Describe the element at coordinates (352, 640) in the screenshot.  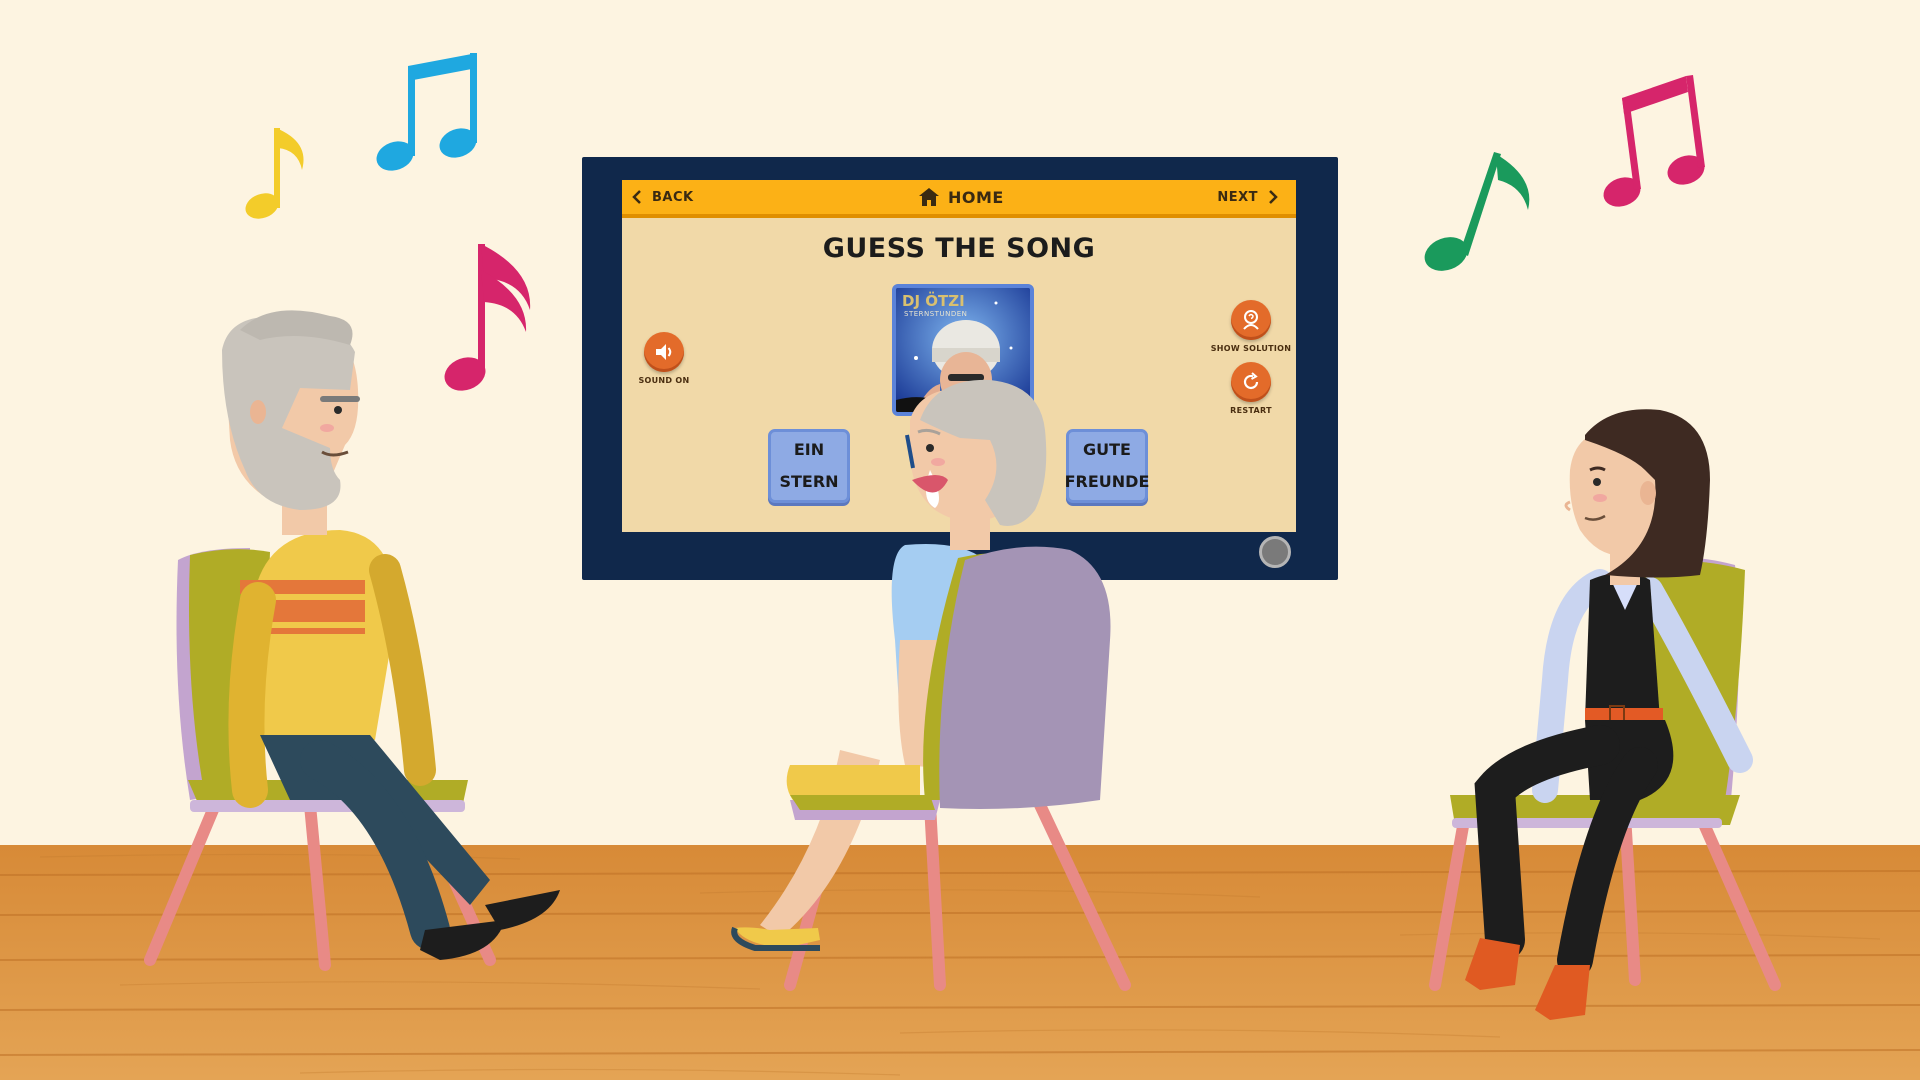
I see `man-on-chair` at that location.